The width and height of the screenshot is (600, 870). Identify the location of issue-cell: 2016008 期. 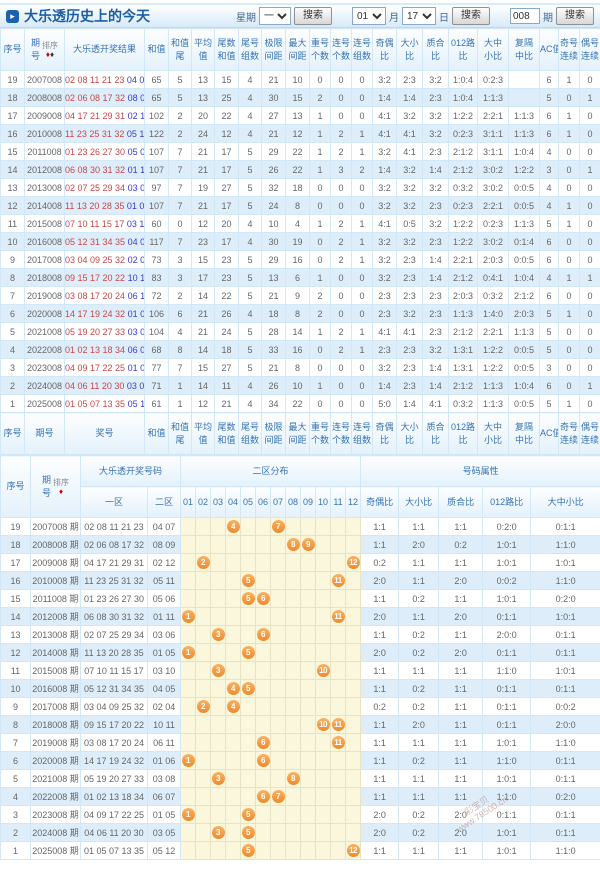
(55, 688).